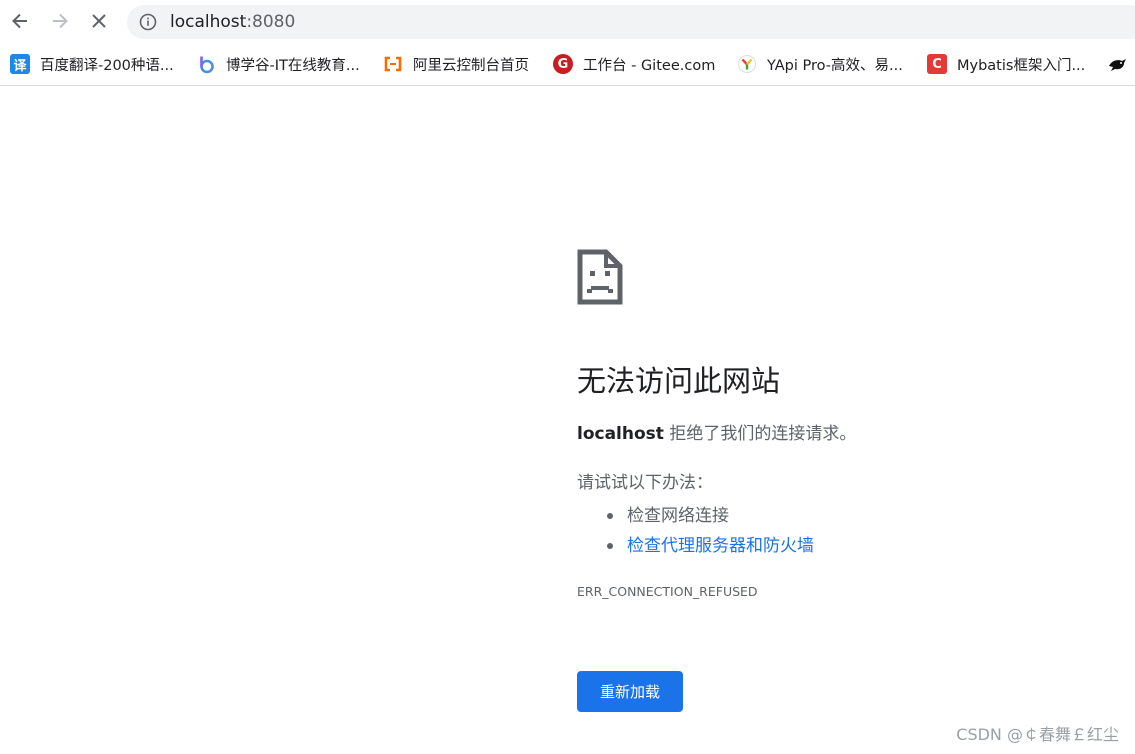 This screenshot has height=754, width=1135. I want to click on arrow-left-icon, so click(19, 21).